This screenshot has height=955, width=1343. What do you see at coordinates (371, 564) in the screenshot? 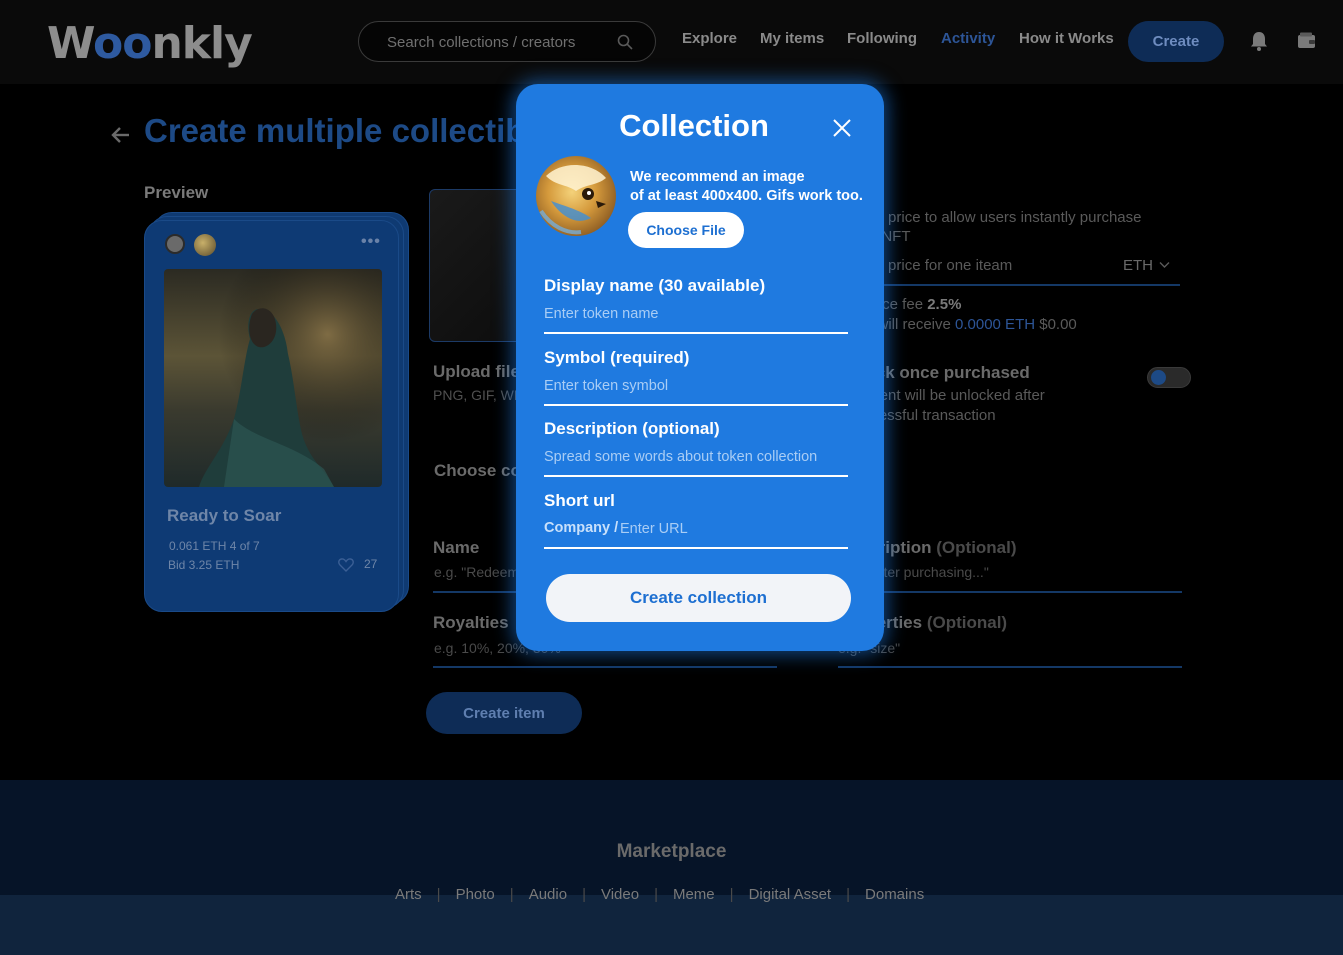
I see `card-likes-count: 27` at bounding box center [371, 564].